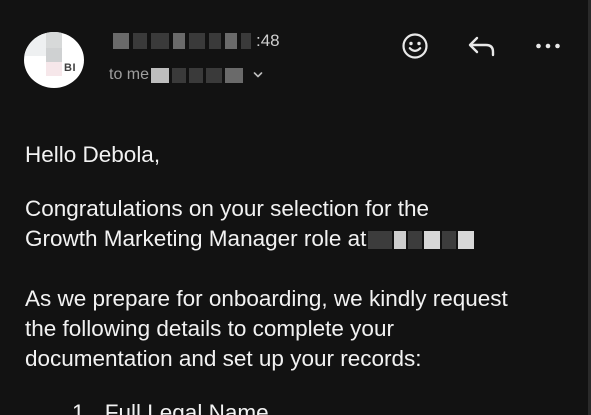 The image size is (591, 415). Describe the element at coordinates (70, 68) in the screenshot. I see `avatar-logo-text: BI` at that location.